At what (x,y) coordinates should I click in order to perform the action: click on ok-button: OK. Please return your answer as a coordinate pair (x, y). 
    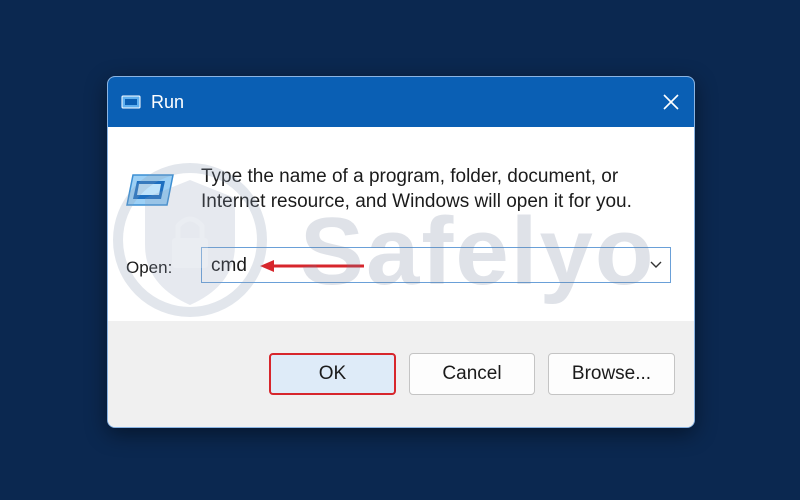
    Looking at the image, I should click on (332, 374).